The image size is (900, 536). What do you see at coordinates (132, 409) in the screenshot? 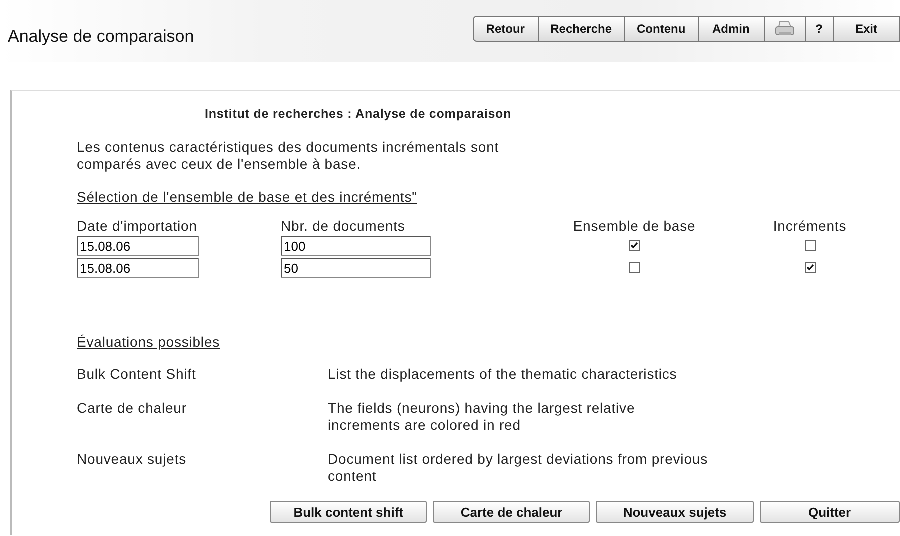
I see `evaluation-name: Carte de chaleur` at bounding box center [132, 409].